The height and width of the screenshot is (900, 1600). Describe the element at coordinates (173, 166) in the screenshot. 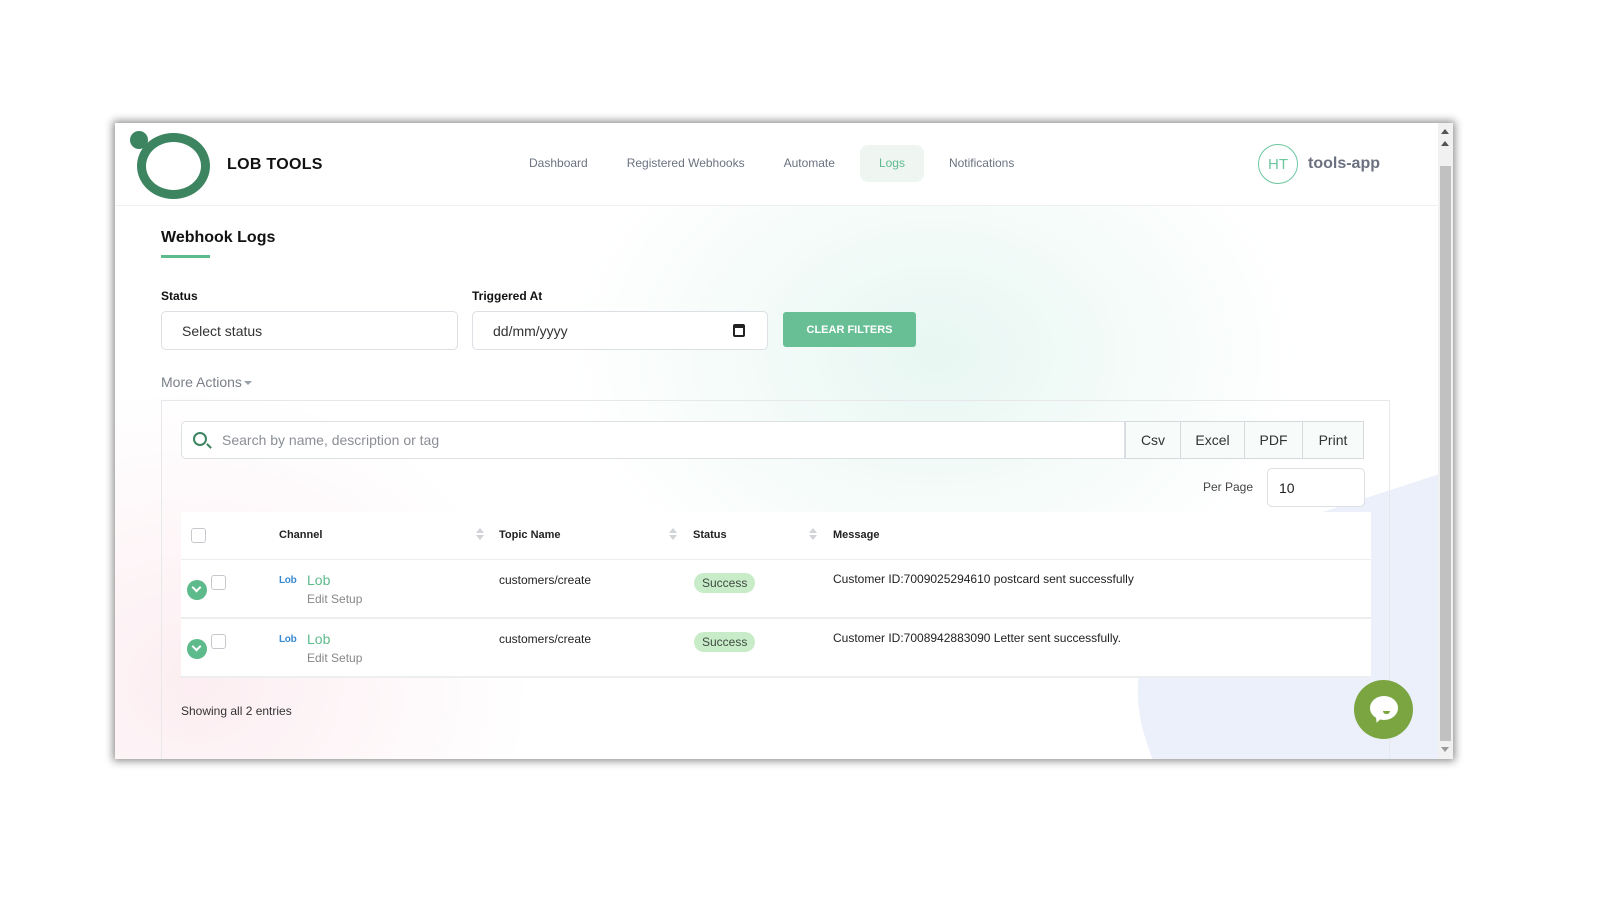

I see `logo-ring` at that location.